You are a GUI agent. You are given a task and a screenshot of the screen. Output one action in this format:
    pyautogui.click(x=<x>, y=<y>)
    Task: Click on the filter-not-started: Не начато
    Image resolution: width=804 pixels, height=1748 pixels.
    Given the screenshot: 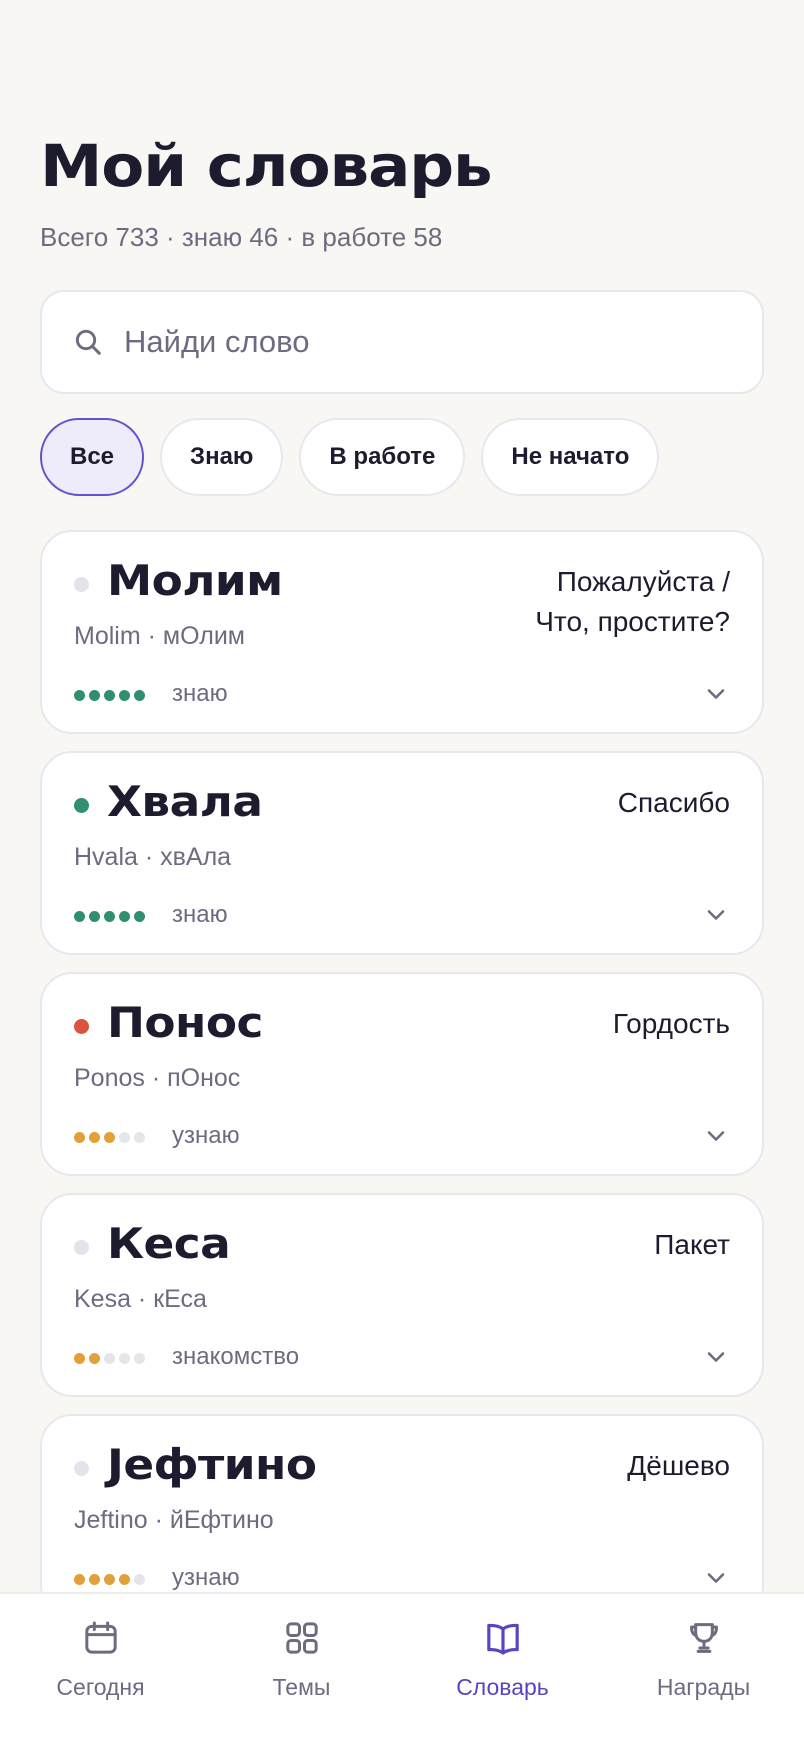 What is the action you would take?
    pyautogui.click(x=570, y=457)
    